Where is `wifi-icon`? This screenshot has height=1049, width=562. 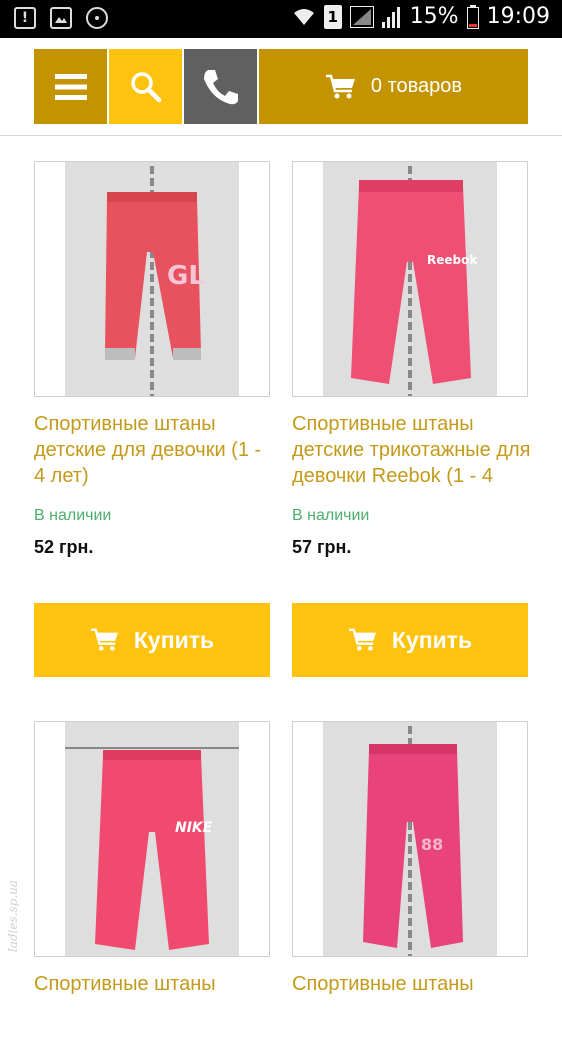 wifi-icon is located at coordinates (303, 16).